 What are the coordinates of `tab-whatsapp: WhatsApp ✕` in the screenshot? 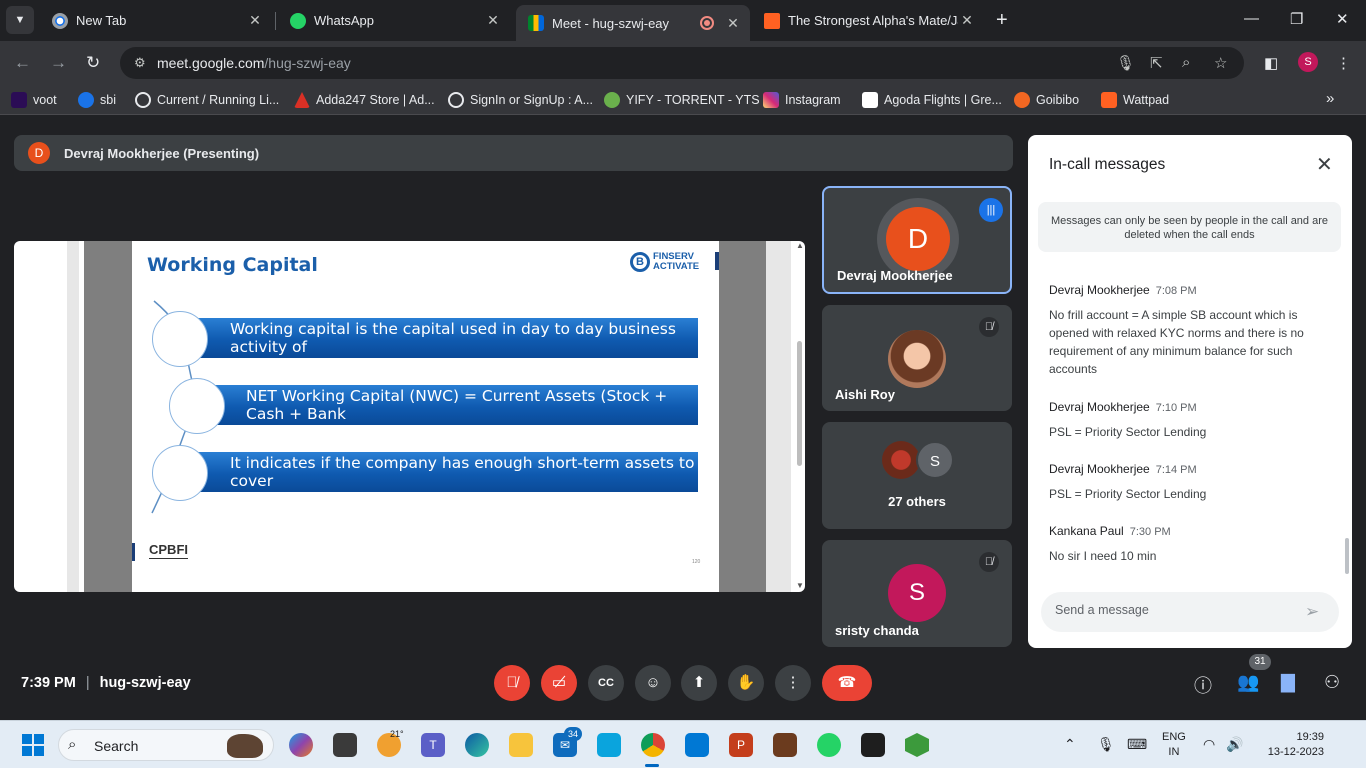 It's located at (394, 20).